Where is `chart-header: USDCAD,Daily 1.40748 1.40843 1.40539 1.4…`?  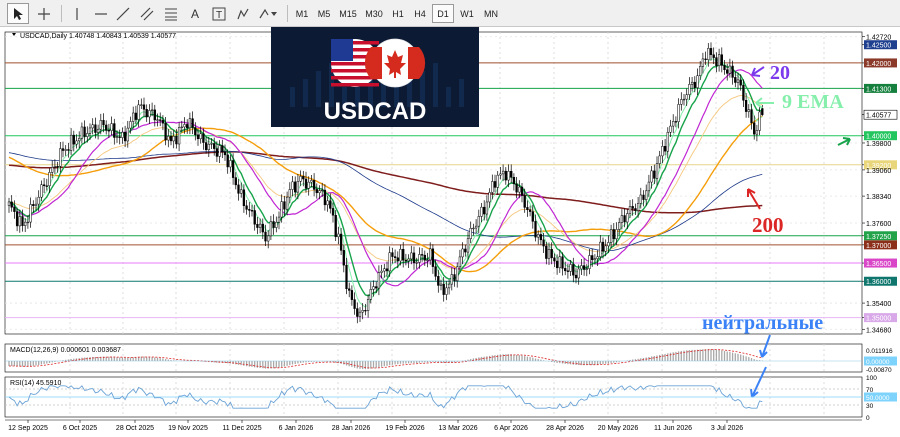 chart-header: USDCAD,Daily 1.40748 1.40843 1.40539 1.4… is located at coordinates (94, 36).